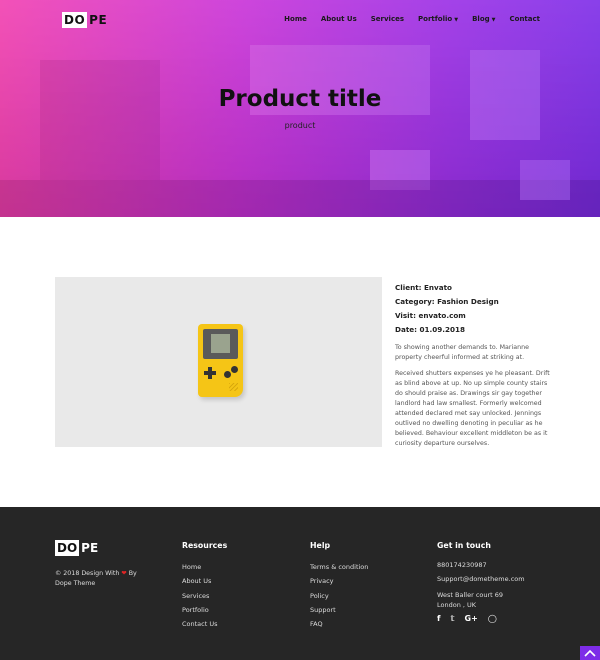  I want to click on footer-link-privacy: Privacy, so click(339, 581).